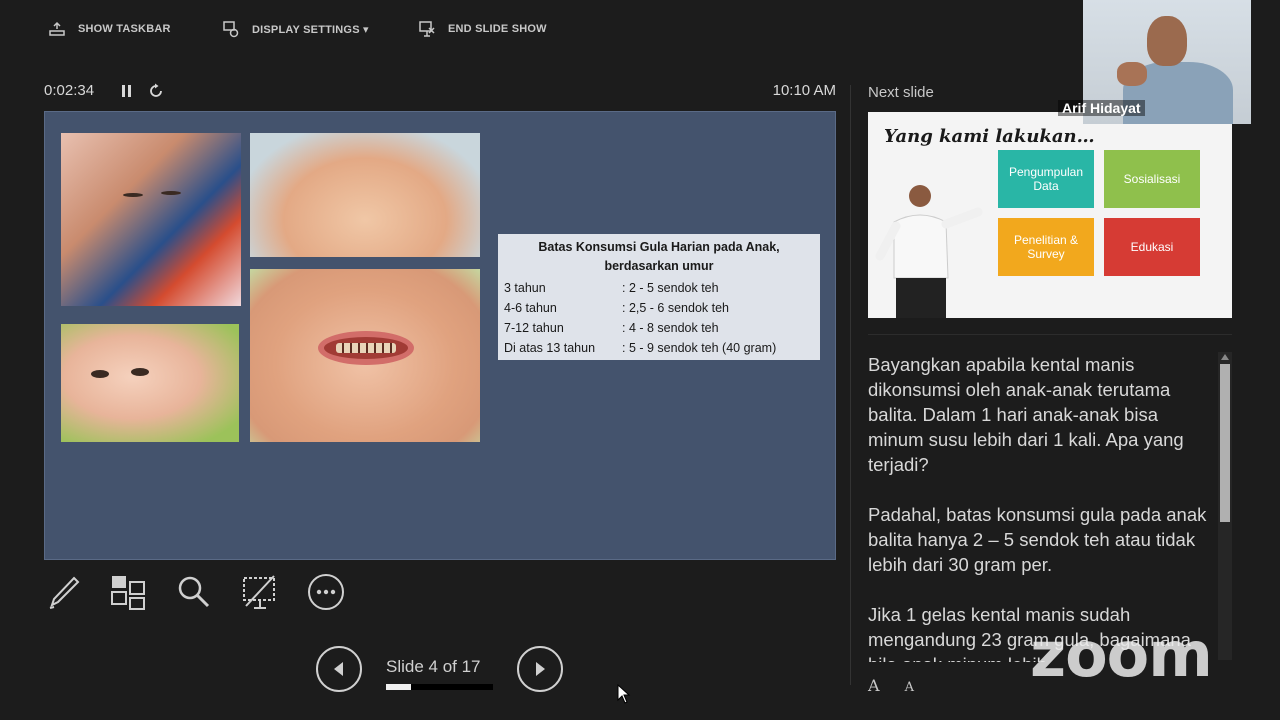 Image resolution: width=1280 pixels, height=720 pixels. Describe the element at coordinates (69, 90) in the screenshot. I see `elapsed-timer: 0:02:34` at that location.